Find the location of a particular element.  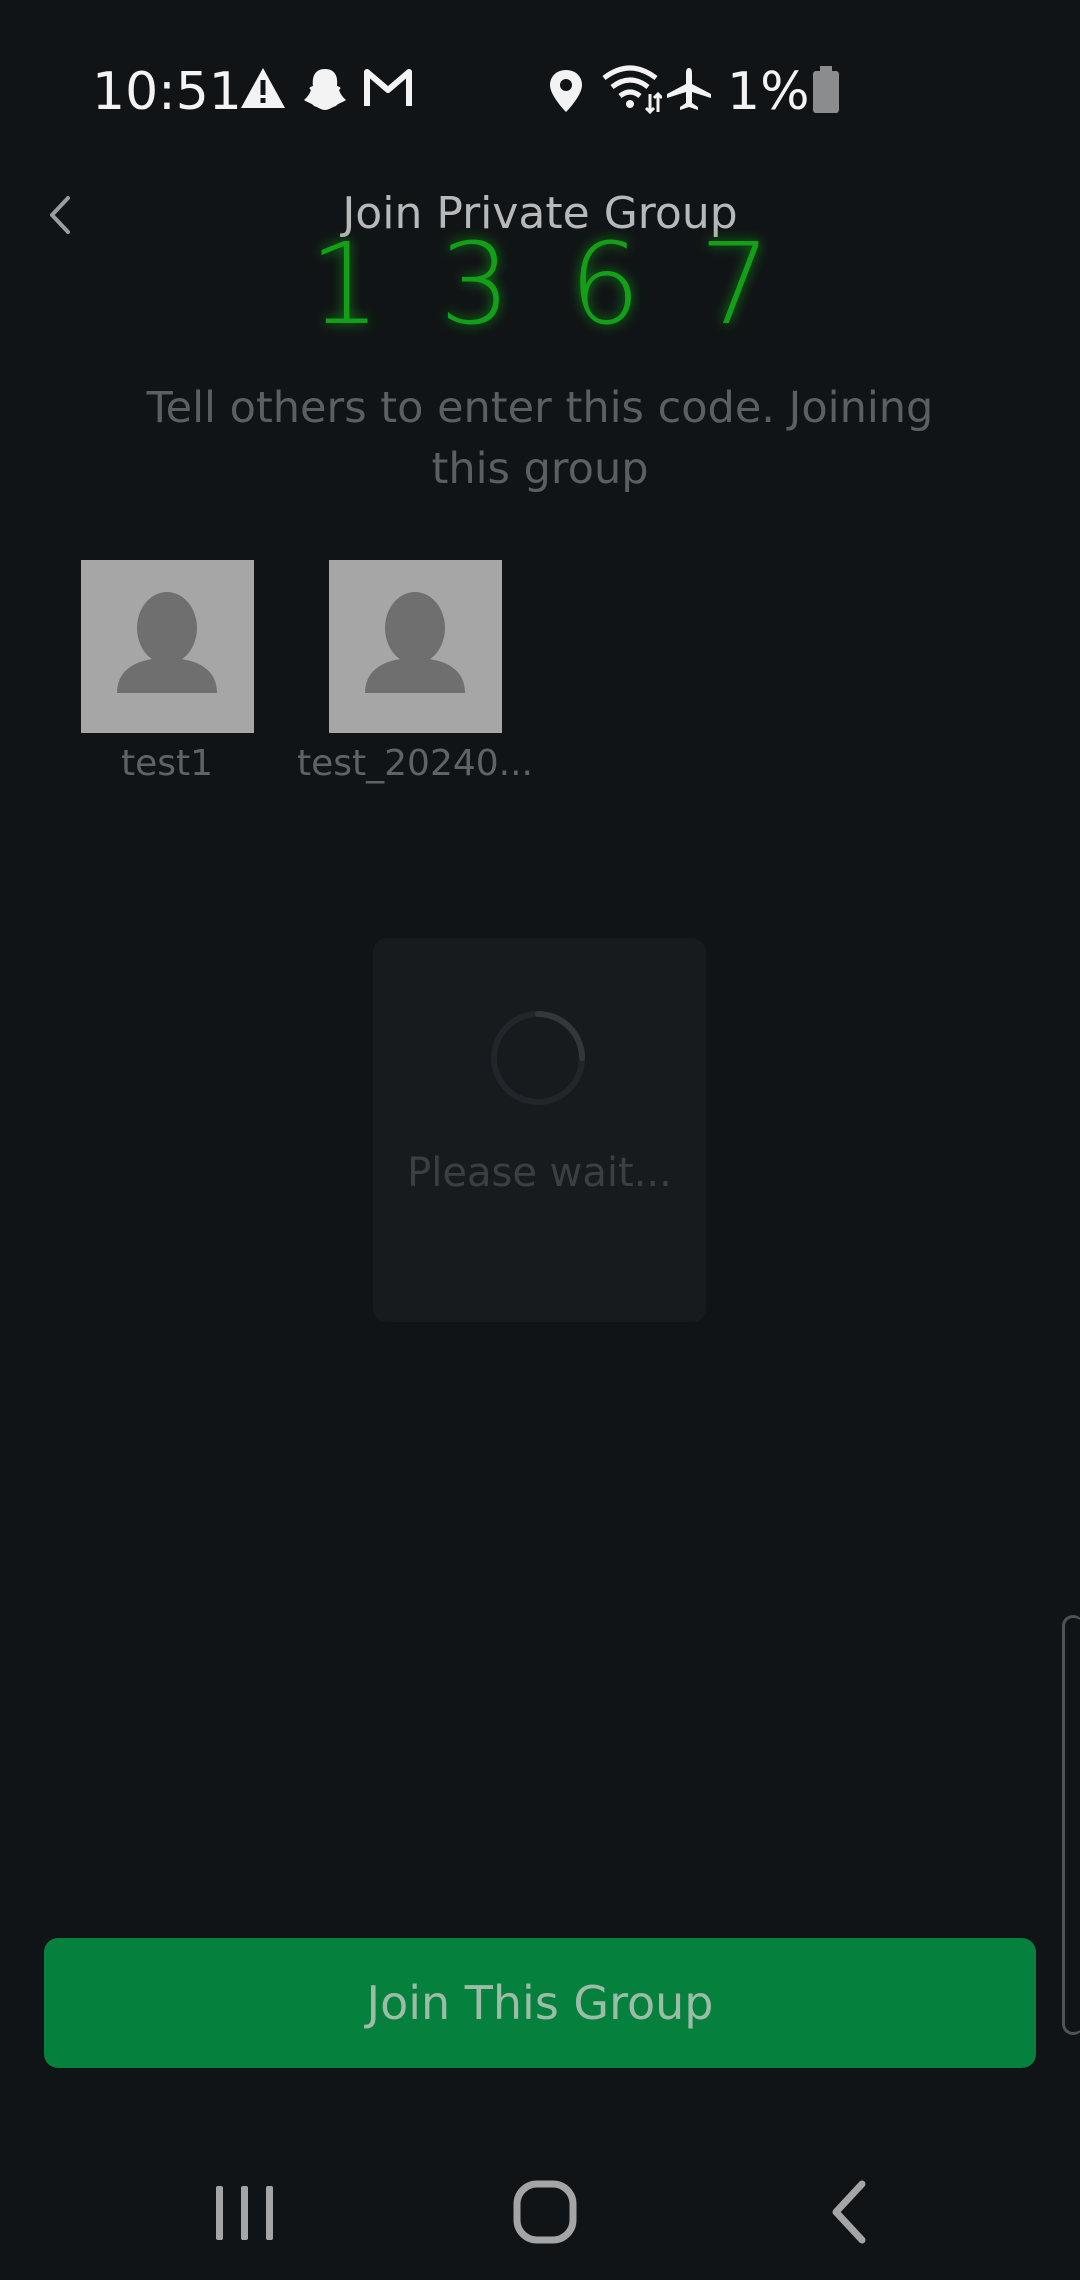

recent-apps-button is located at coordinates (245, 2210).